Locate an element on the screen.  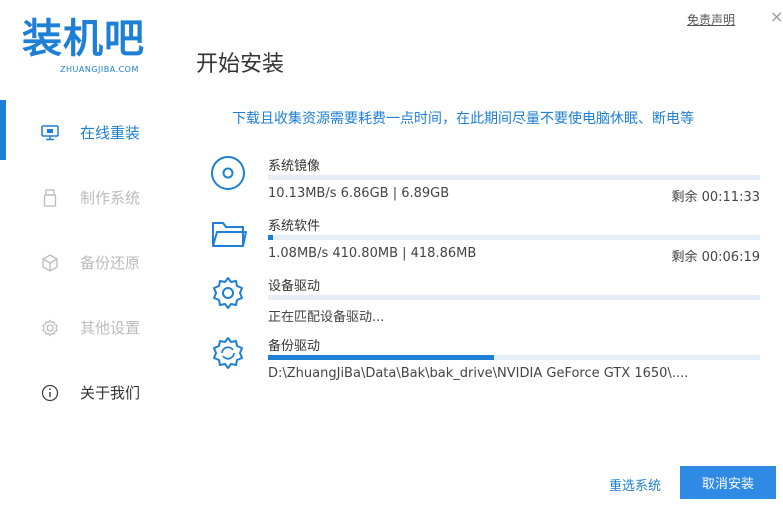
sidebar-item-label: 在线重装 is located at coordinates (110, 133).